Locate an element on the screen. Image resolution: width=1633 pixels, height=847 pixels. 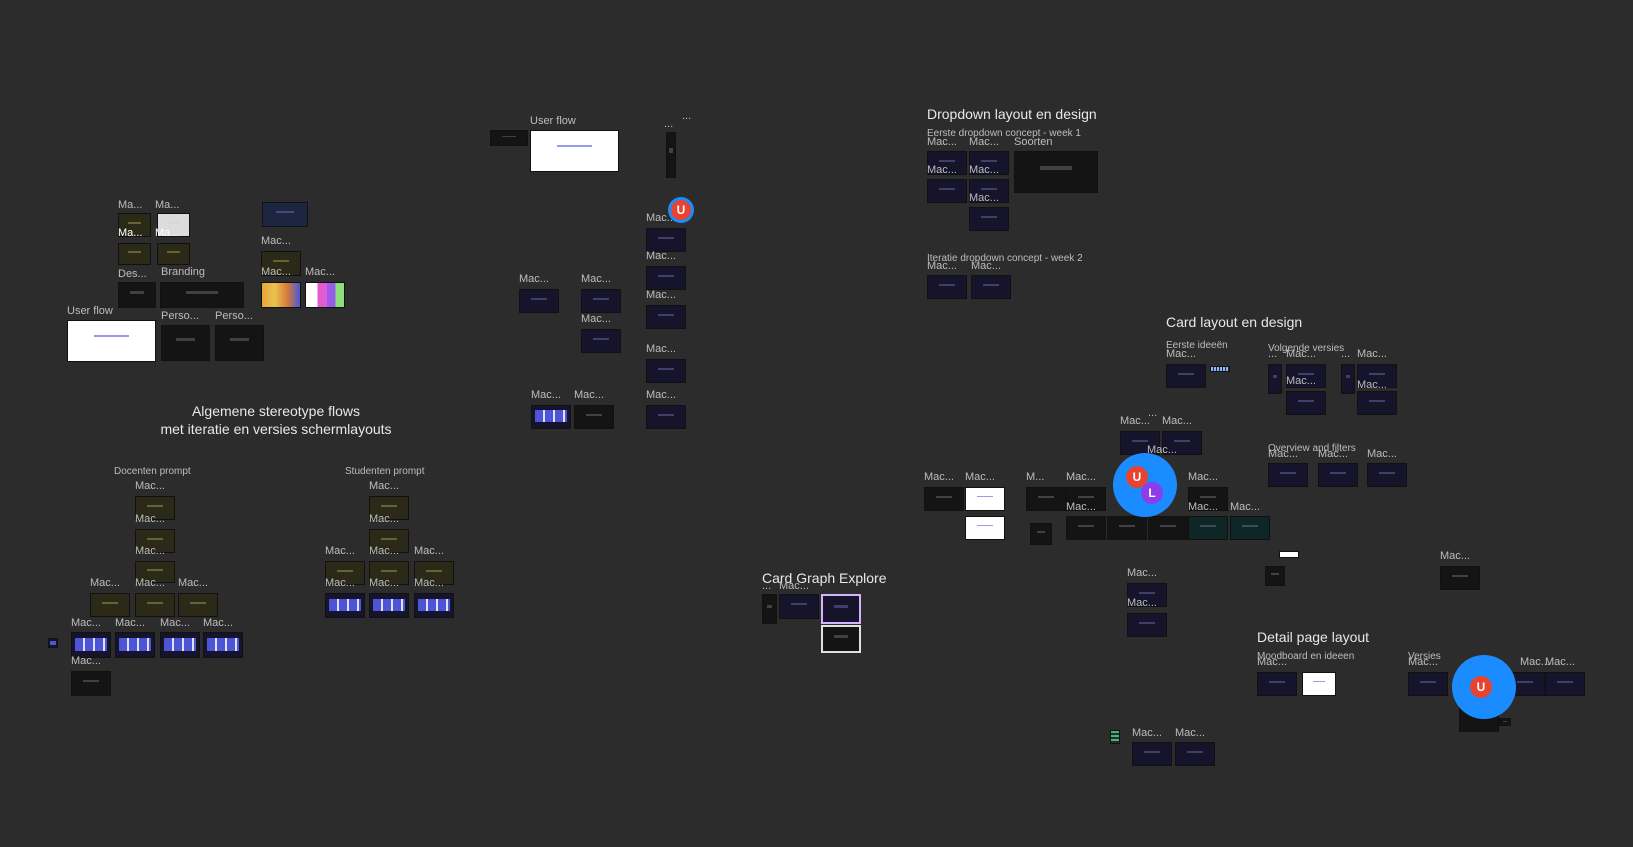
branding-frame is located at coordinates (202, 295).